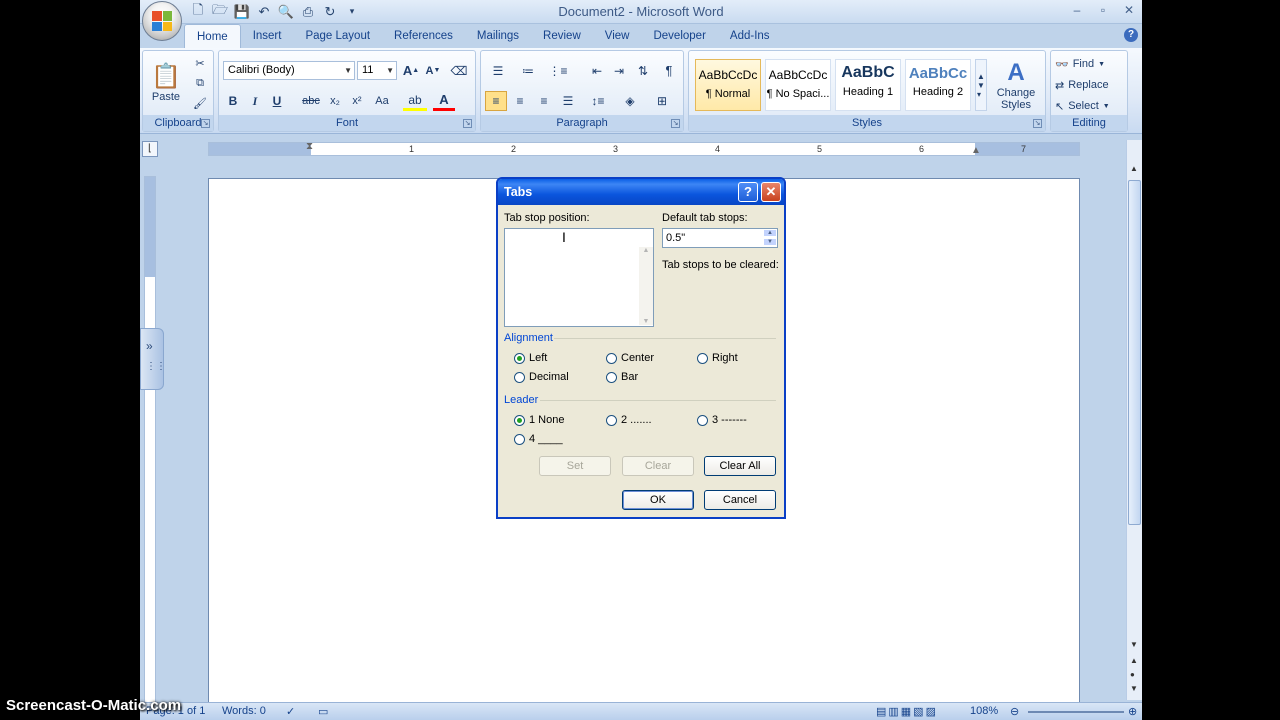  Describe the element at coordinates (289, 70) in the screenshot. I see `font-name-combo: Calibri (Body) ▼` at that location.